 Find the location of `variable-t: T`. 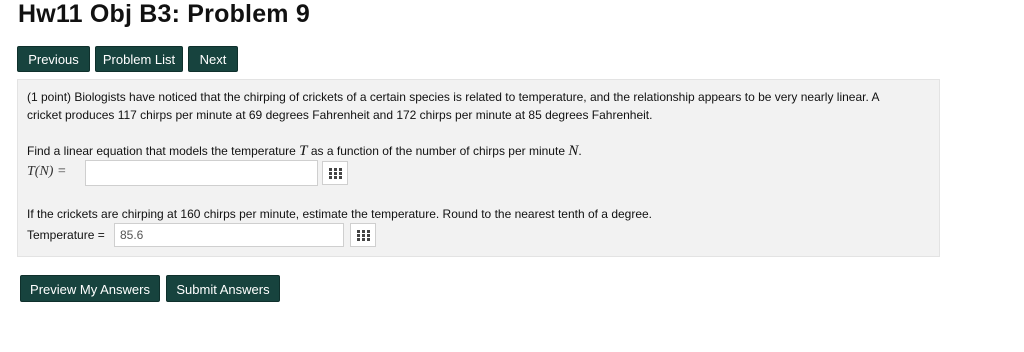

variable-t: T is located at coordinates (303, 151).